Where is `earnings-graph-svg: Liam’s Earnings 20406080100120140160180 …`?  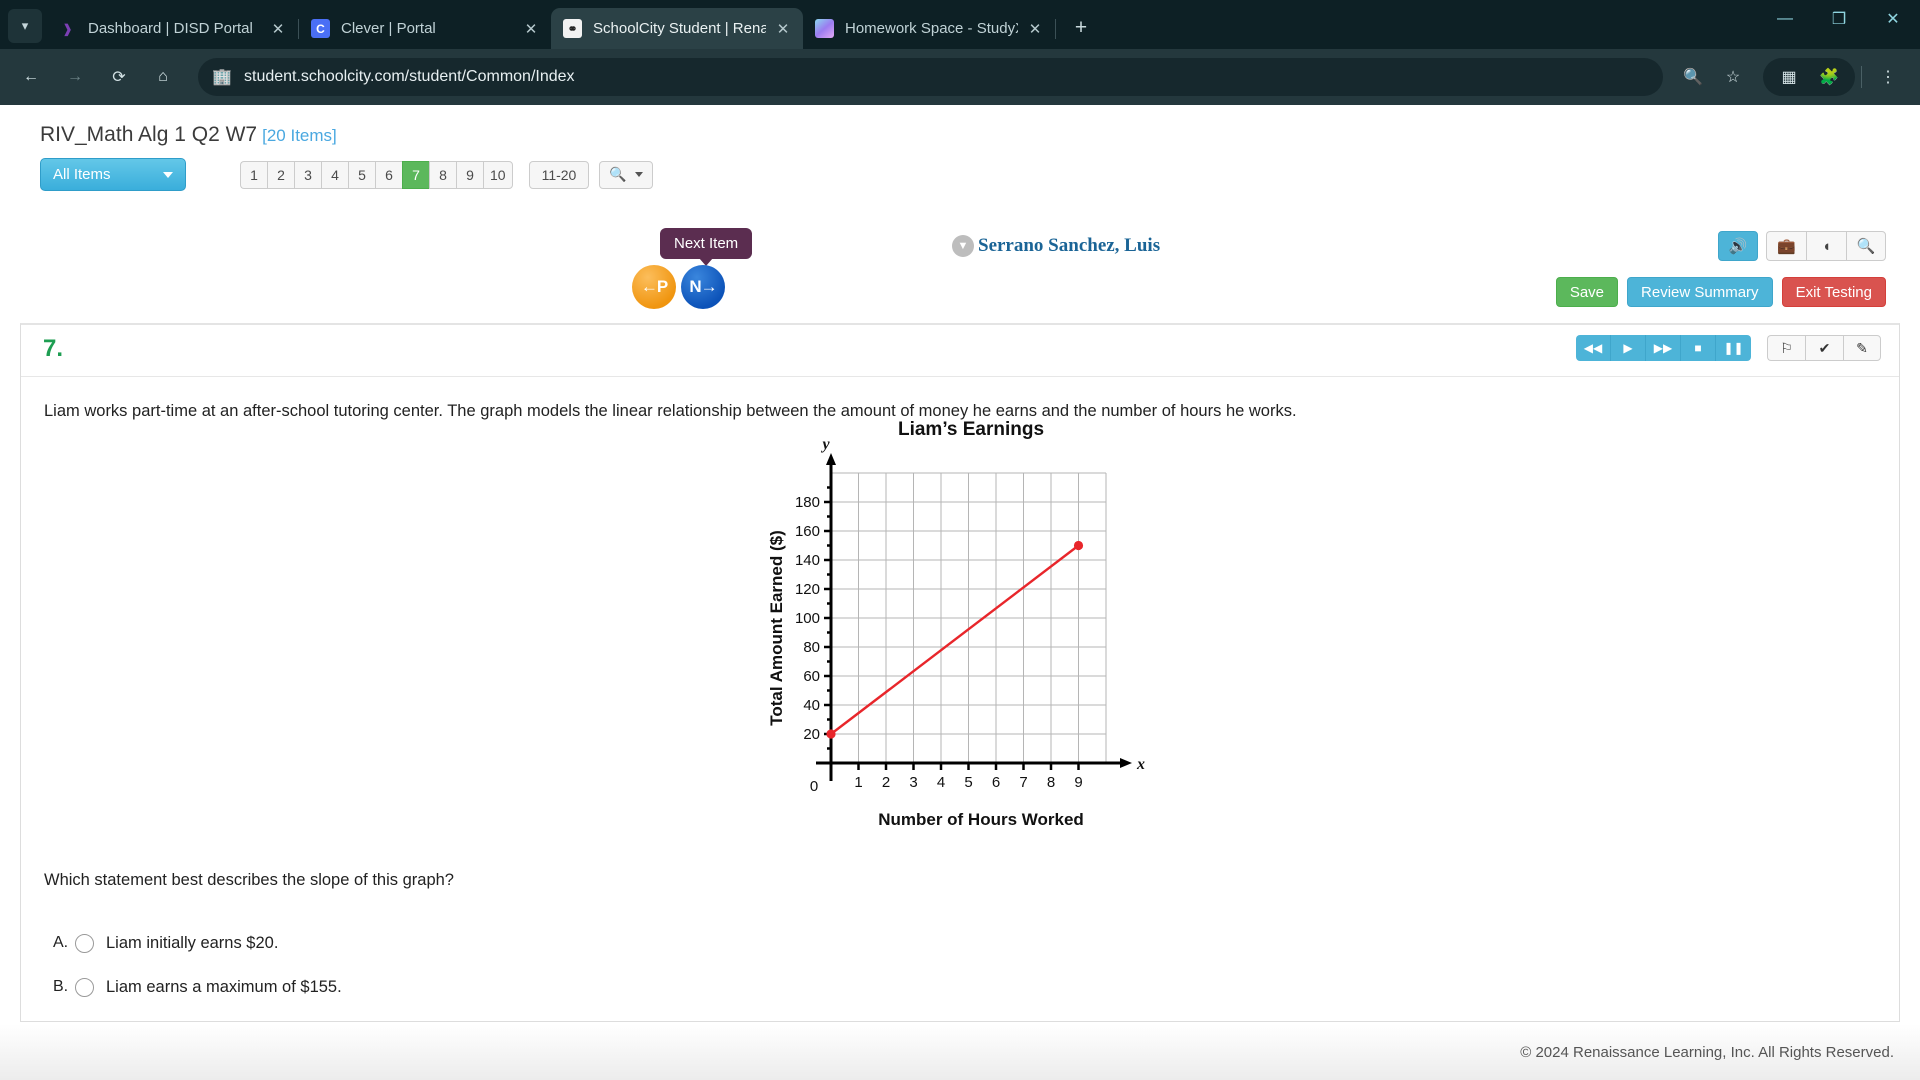 earnings-graph-svg: Liam’s Earnings 20406080100120140160180 … is located at coordinates (956, 624).